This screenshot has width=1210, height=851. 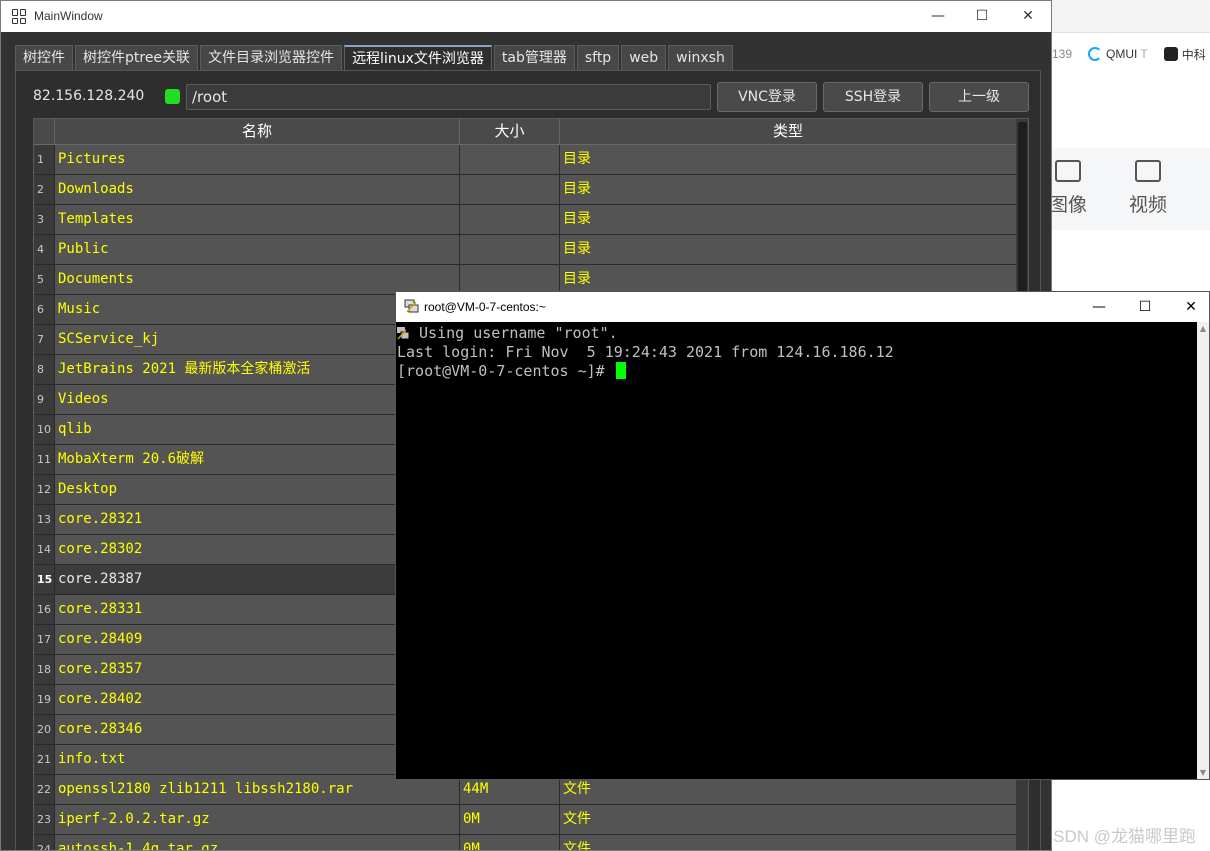 What do you see at coordinates (1189, 307) in the screenshot?
I see `terminal-close-button: ✕` at bounding box center [1189, 307].